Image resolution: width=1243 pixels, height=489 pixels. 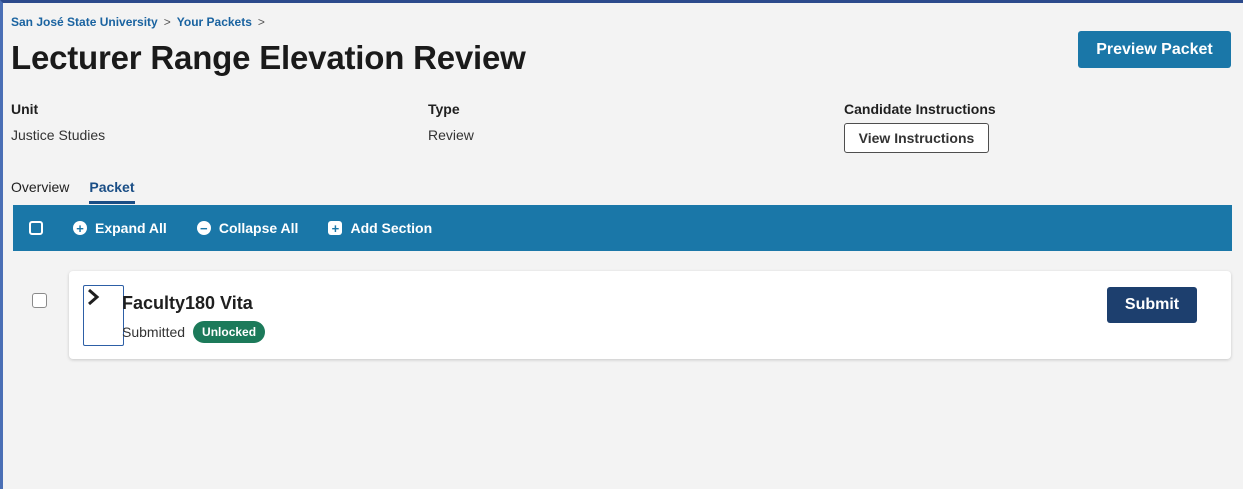 I want to click on minus-circle-icon: −, so click(x=203, y=228).